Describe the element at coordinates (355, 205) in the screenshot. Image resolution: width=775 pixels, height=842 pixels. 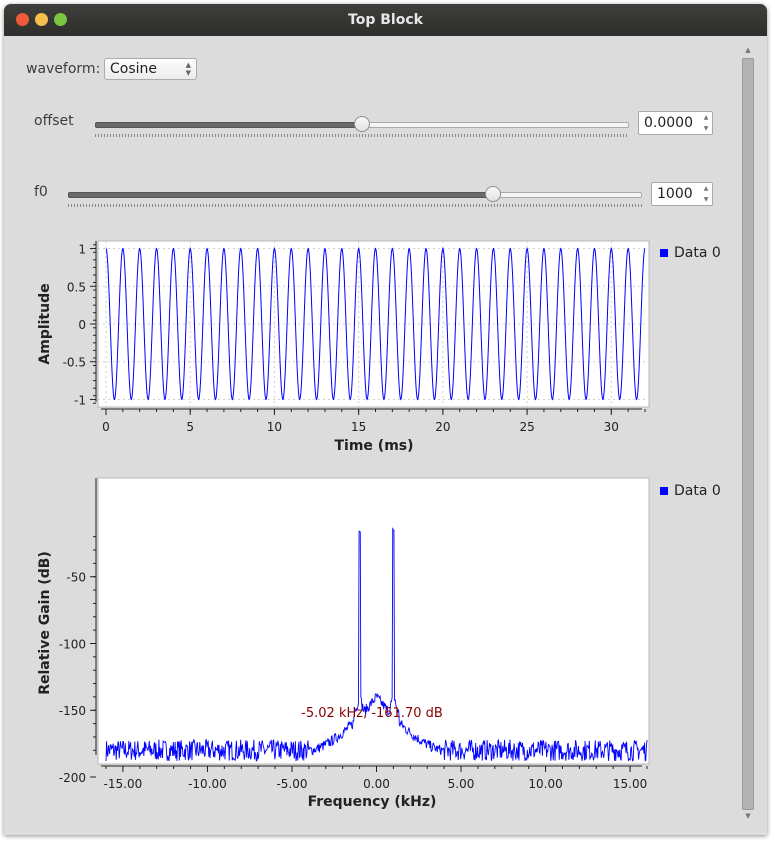
I see `f0-slider-ticks` at that location.